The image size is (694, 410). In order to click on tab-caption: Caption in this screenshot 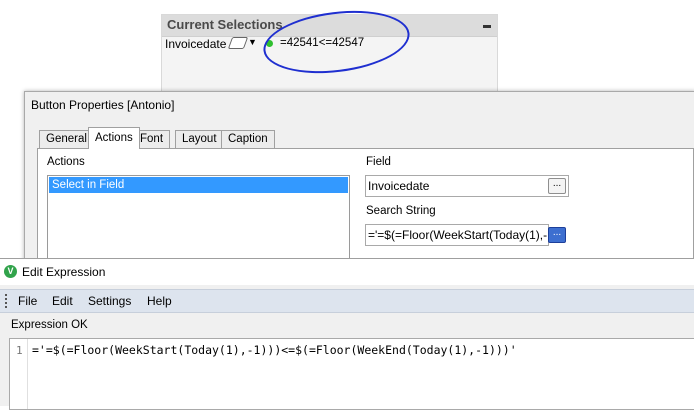, I will do `click(248, 139)`.